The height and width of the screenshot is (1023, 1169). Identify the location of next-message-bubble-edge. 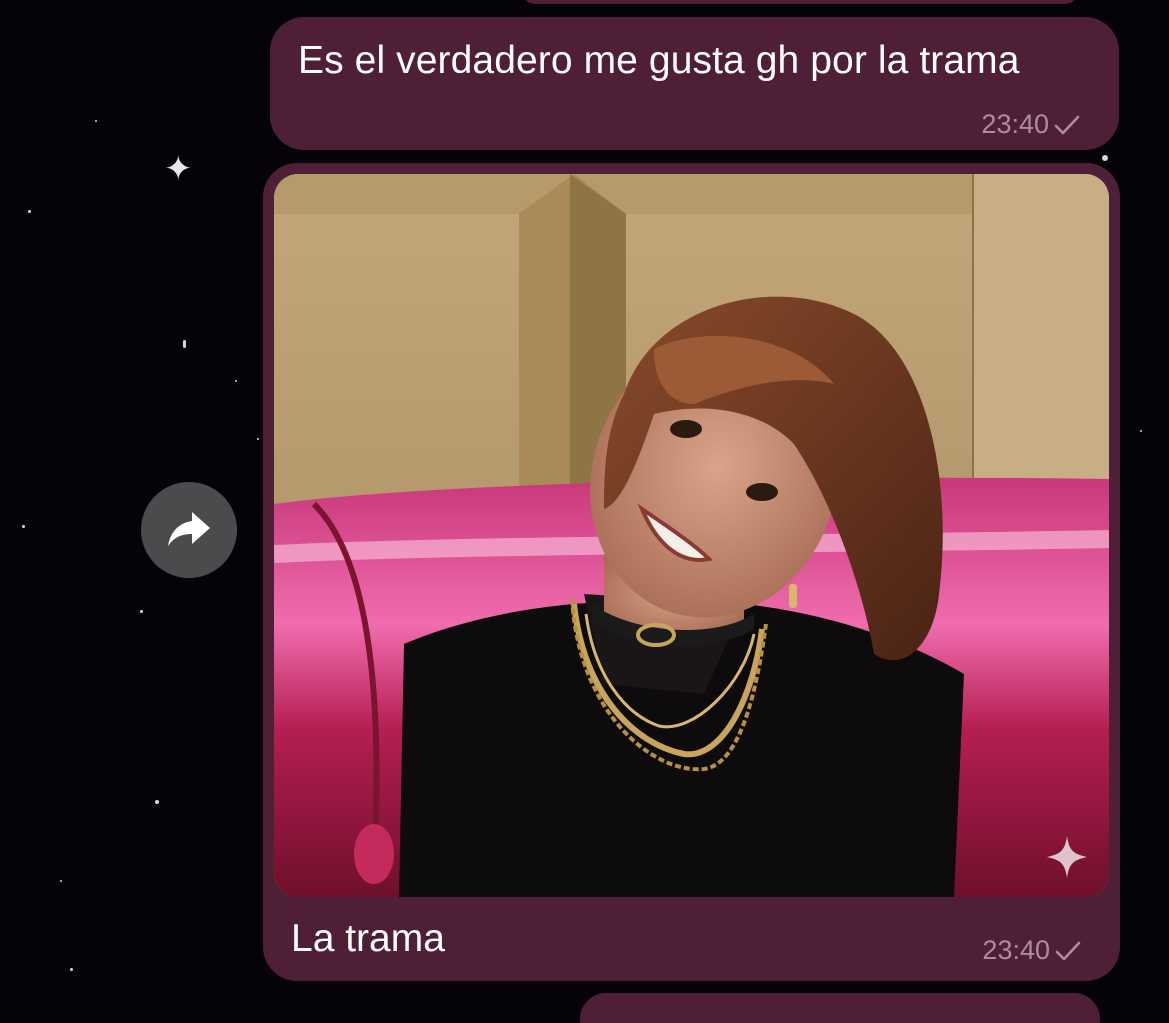
(840, 1008).